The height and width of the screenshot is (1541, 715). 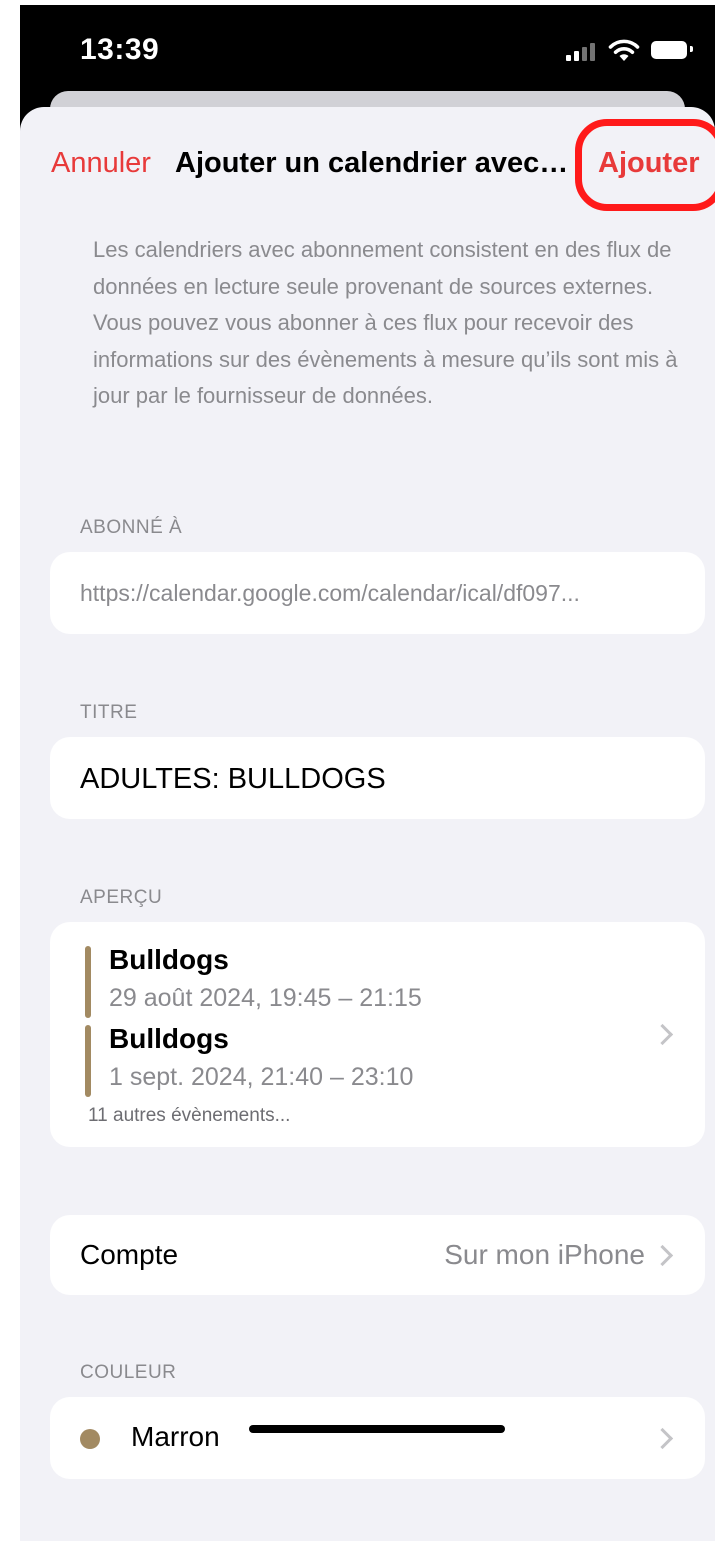 What do you see at coordinates (669, 50) in the screenshot?
I see `battery-icon` at bounding box center [669, 50].